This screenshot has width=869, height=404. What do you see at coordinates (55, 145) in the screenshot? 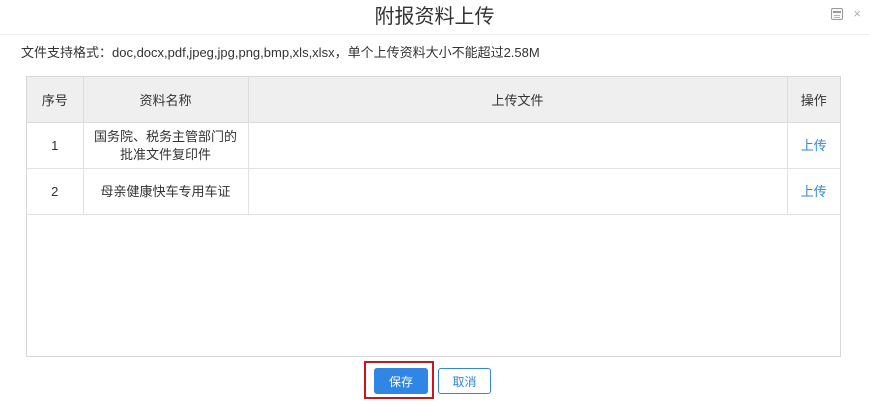
I see `row-index: 1` at bounding box center [55, 145].